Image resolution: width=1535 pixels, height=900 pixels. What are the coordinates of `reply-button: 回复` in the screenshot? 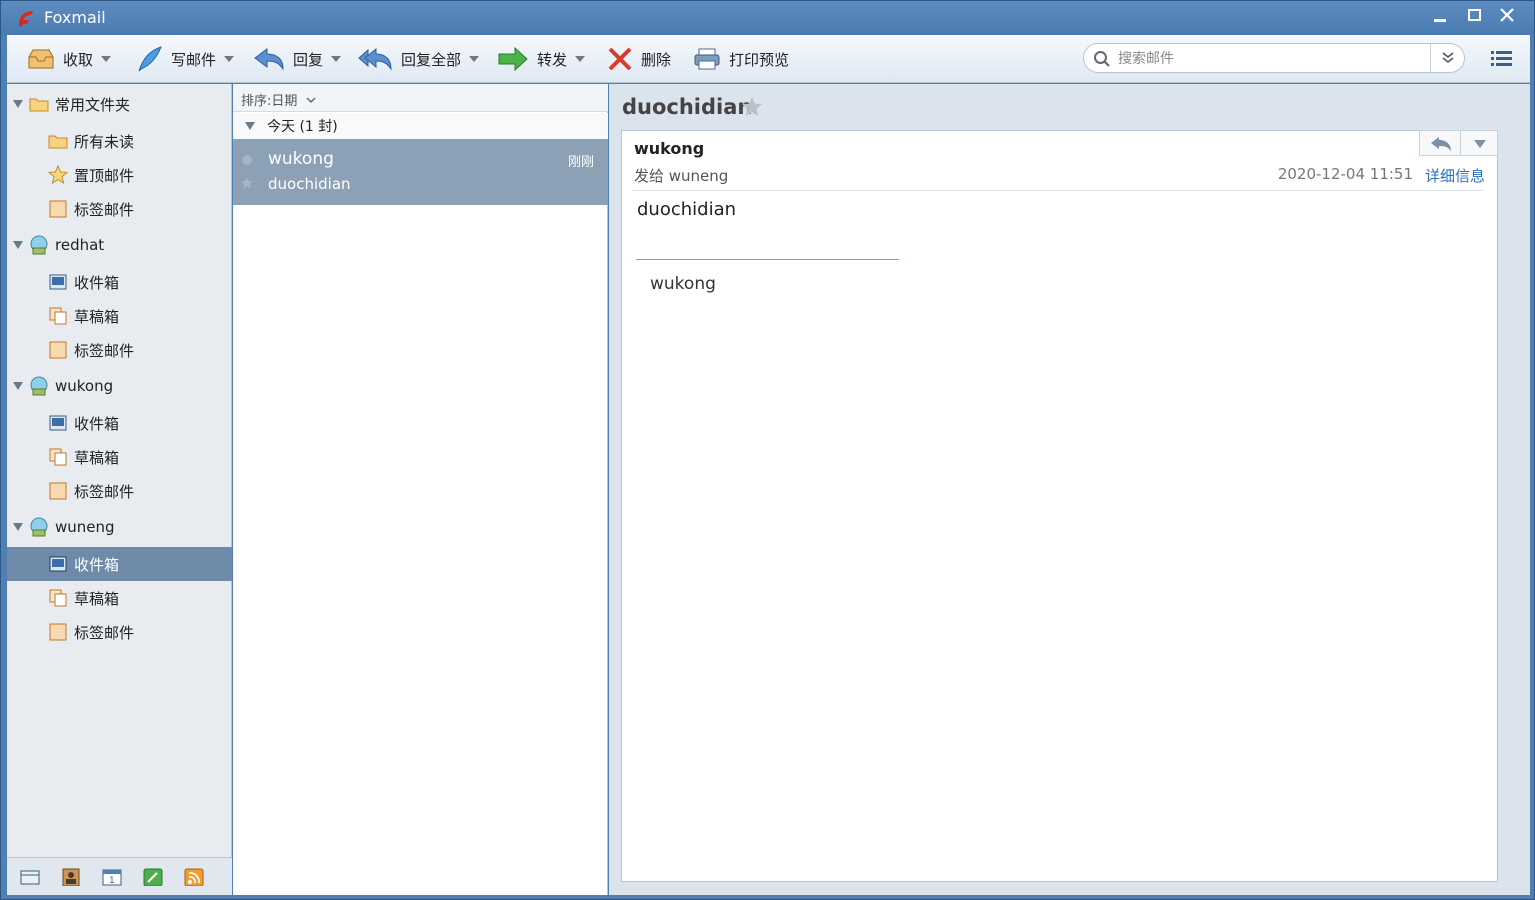 It's located at (297, 59).